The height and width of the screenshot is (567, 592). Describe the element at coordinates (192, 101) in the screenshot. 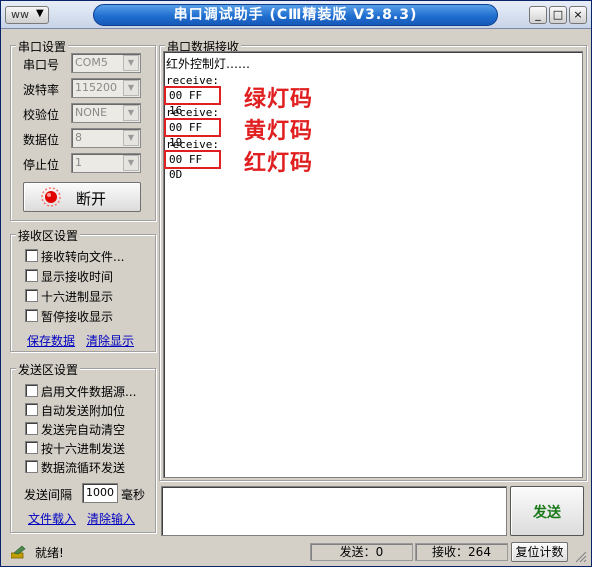

I see `green-light-code: 00 FF 16` at that location.